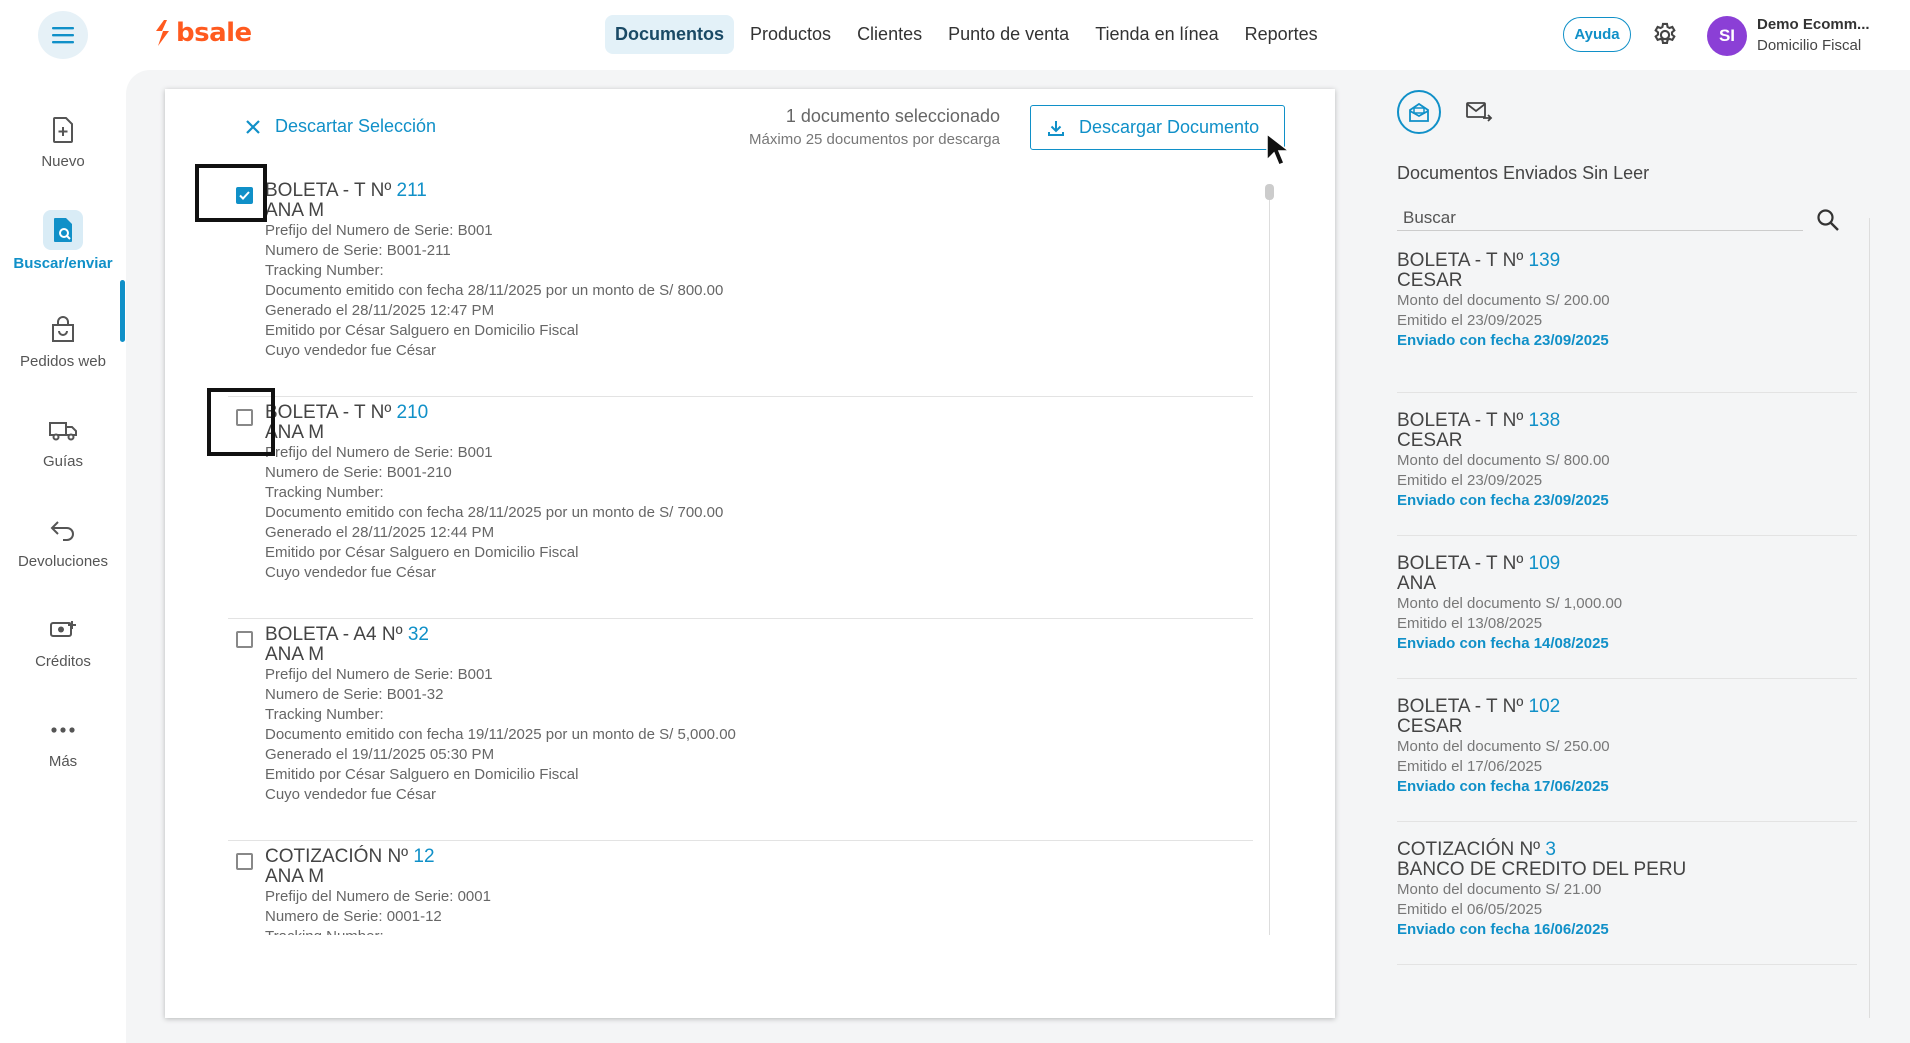 Image resolution: width=1910 pixels, height=1043 pixels. I want to click on nav-punto-de-venta: Punto de venta, so click(1008, 34).